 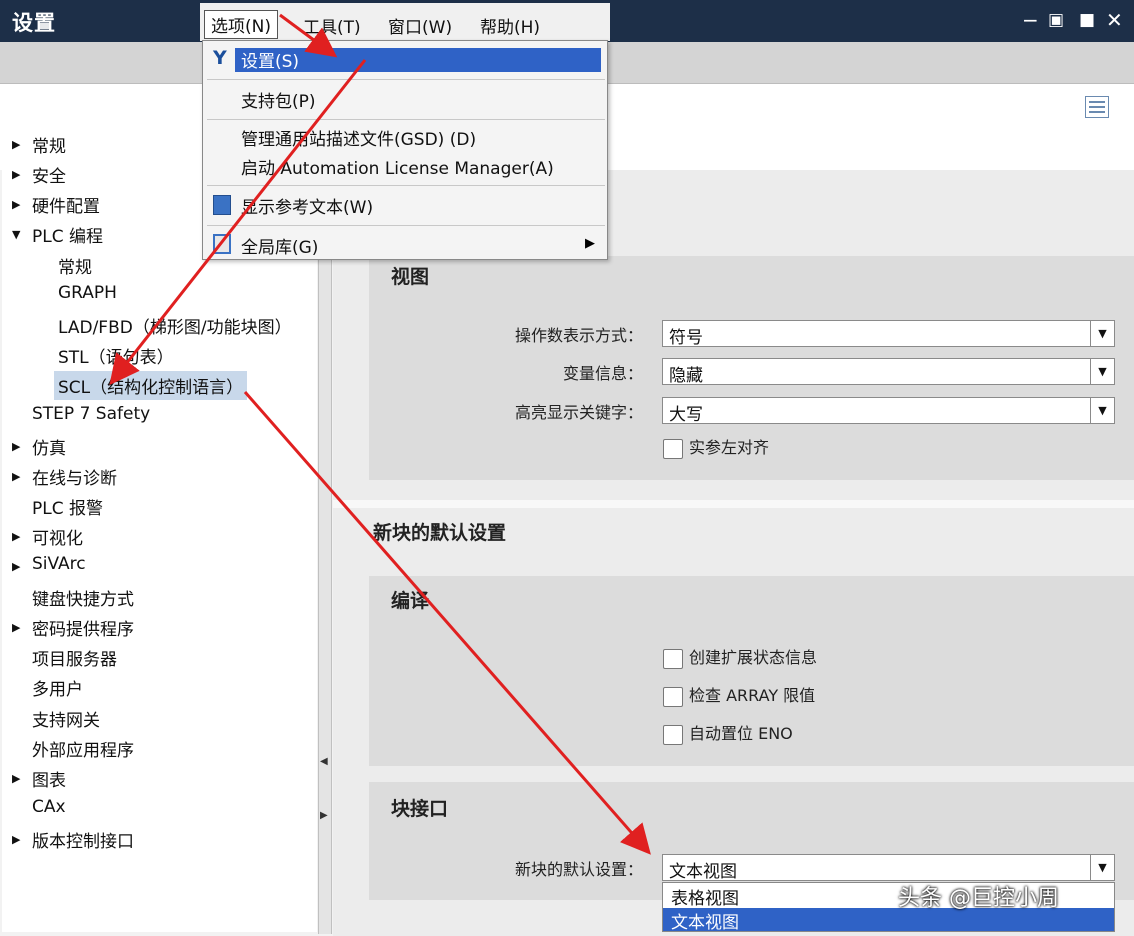 What do you see at coordinates (238, 222) in the screenshot?
I see `arrow-to-scl` at bounding box center [238, 222].